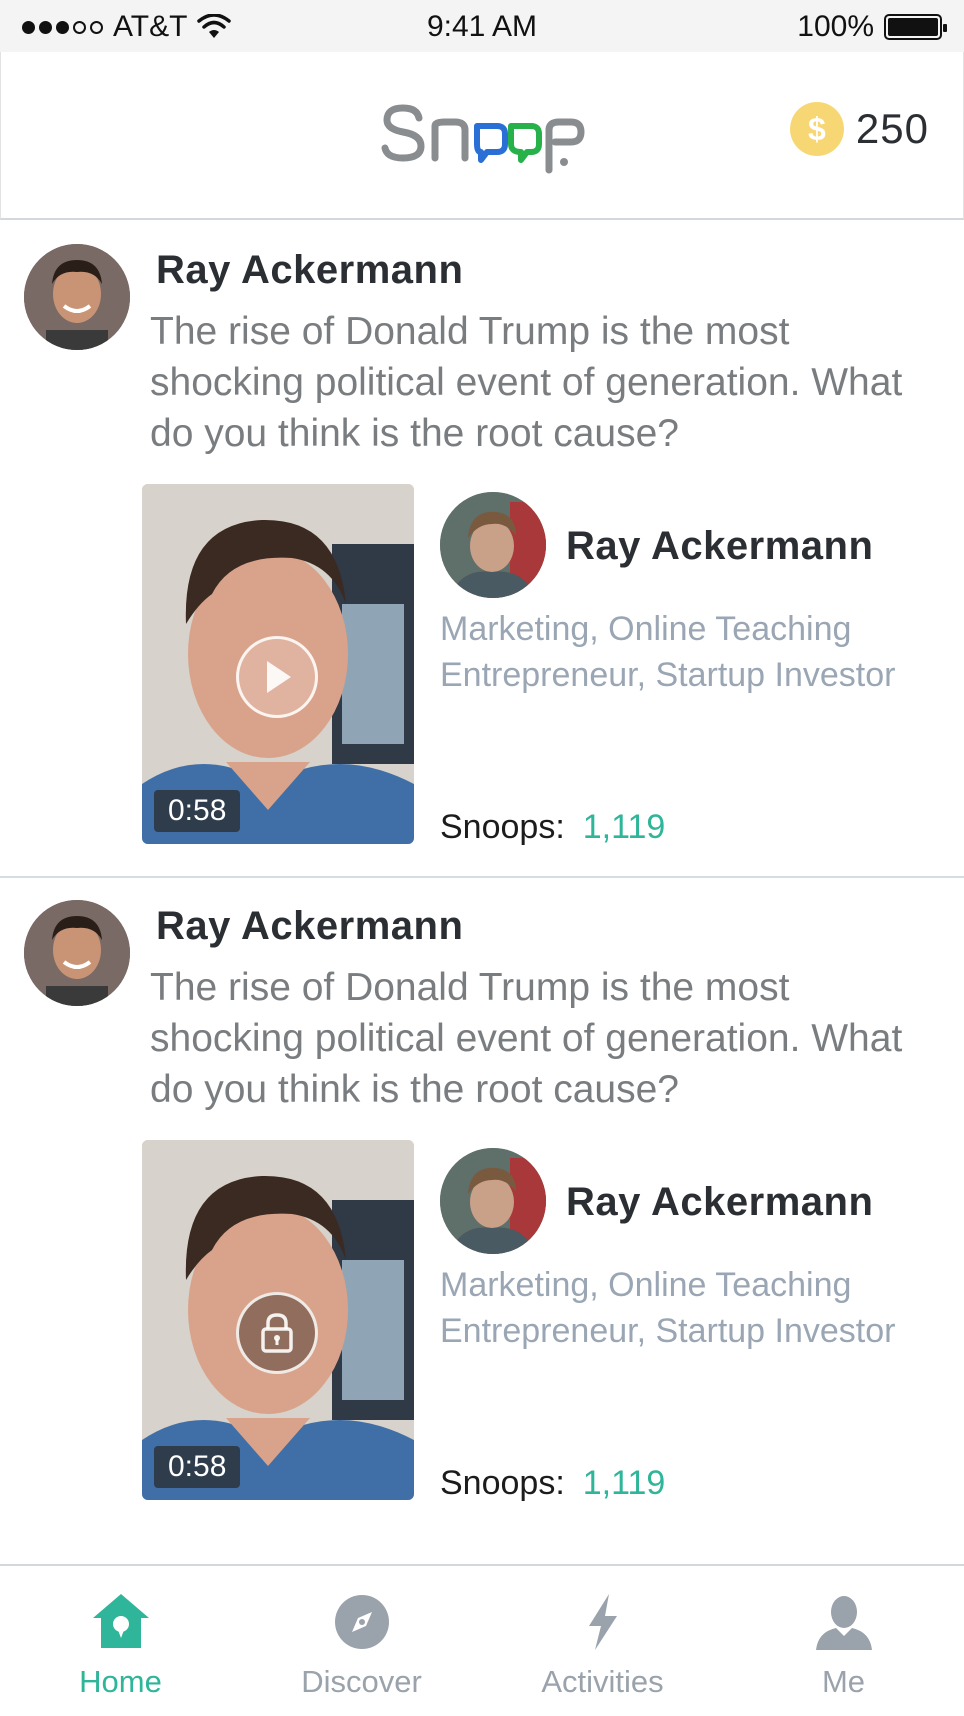 Image resolution: width=964 pixels, height=1716 pixels. What do you see at coordinates (602, 1681) in the screenshot?
I see `tab-label: Activities` at bounding box center [602, 1681].